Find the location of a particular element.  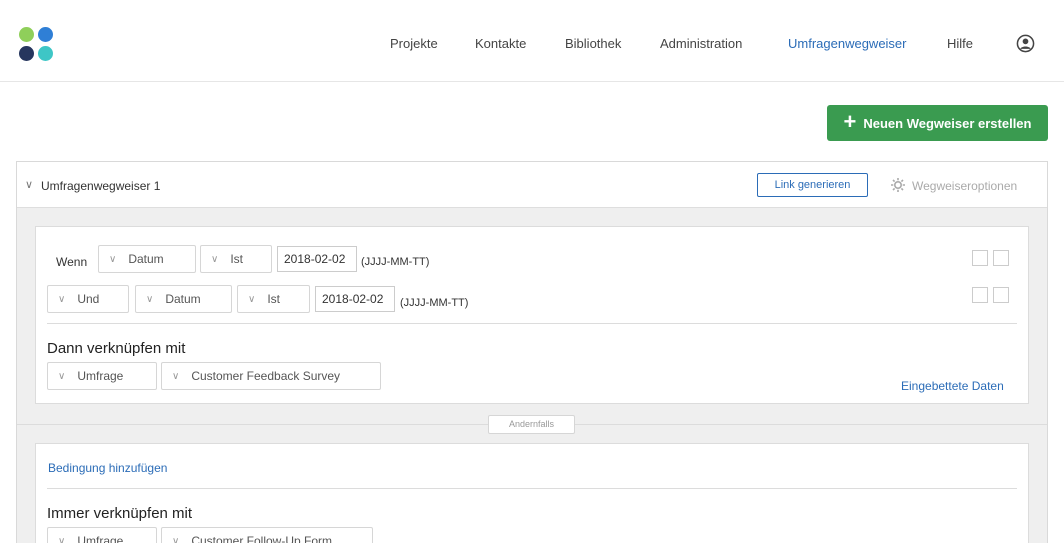

dropdown-value: Customer Feedback Survey is located at coordinates (266, 376).